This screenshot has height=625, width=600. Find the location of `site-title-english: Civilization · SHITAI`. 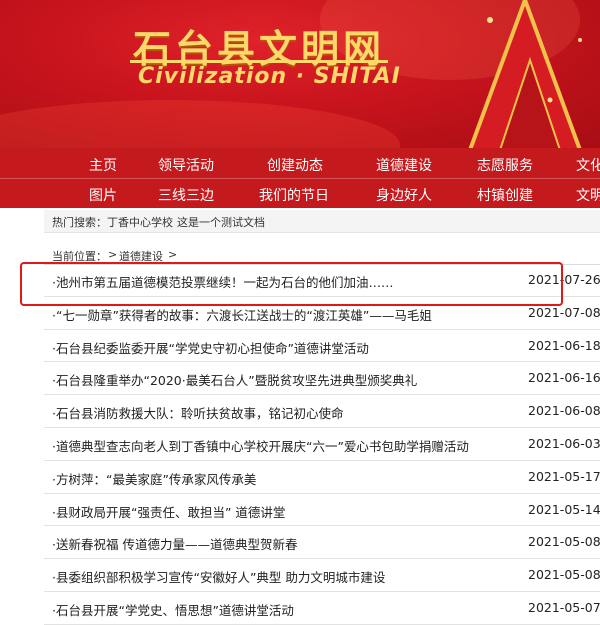

site-title-english: Civilization · SHITAI is located at coordinates (269, 76).